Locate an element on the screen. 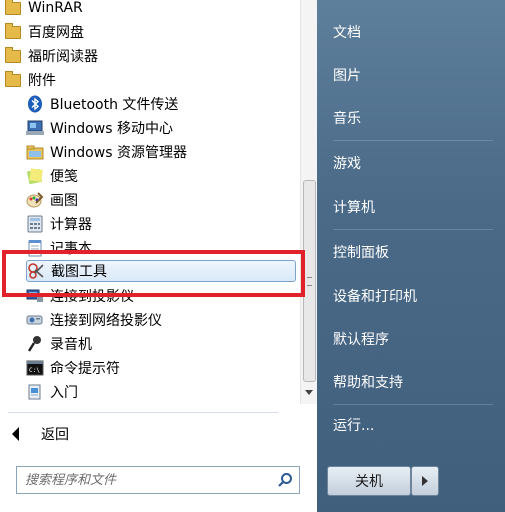  right-item-help-support: 帮助和支持 is located at coordinates (368, 382).